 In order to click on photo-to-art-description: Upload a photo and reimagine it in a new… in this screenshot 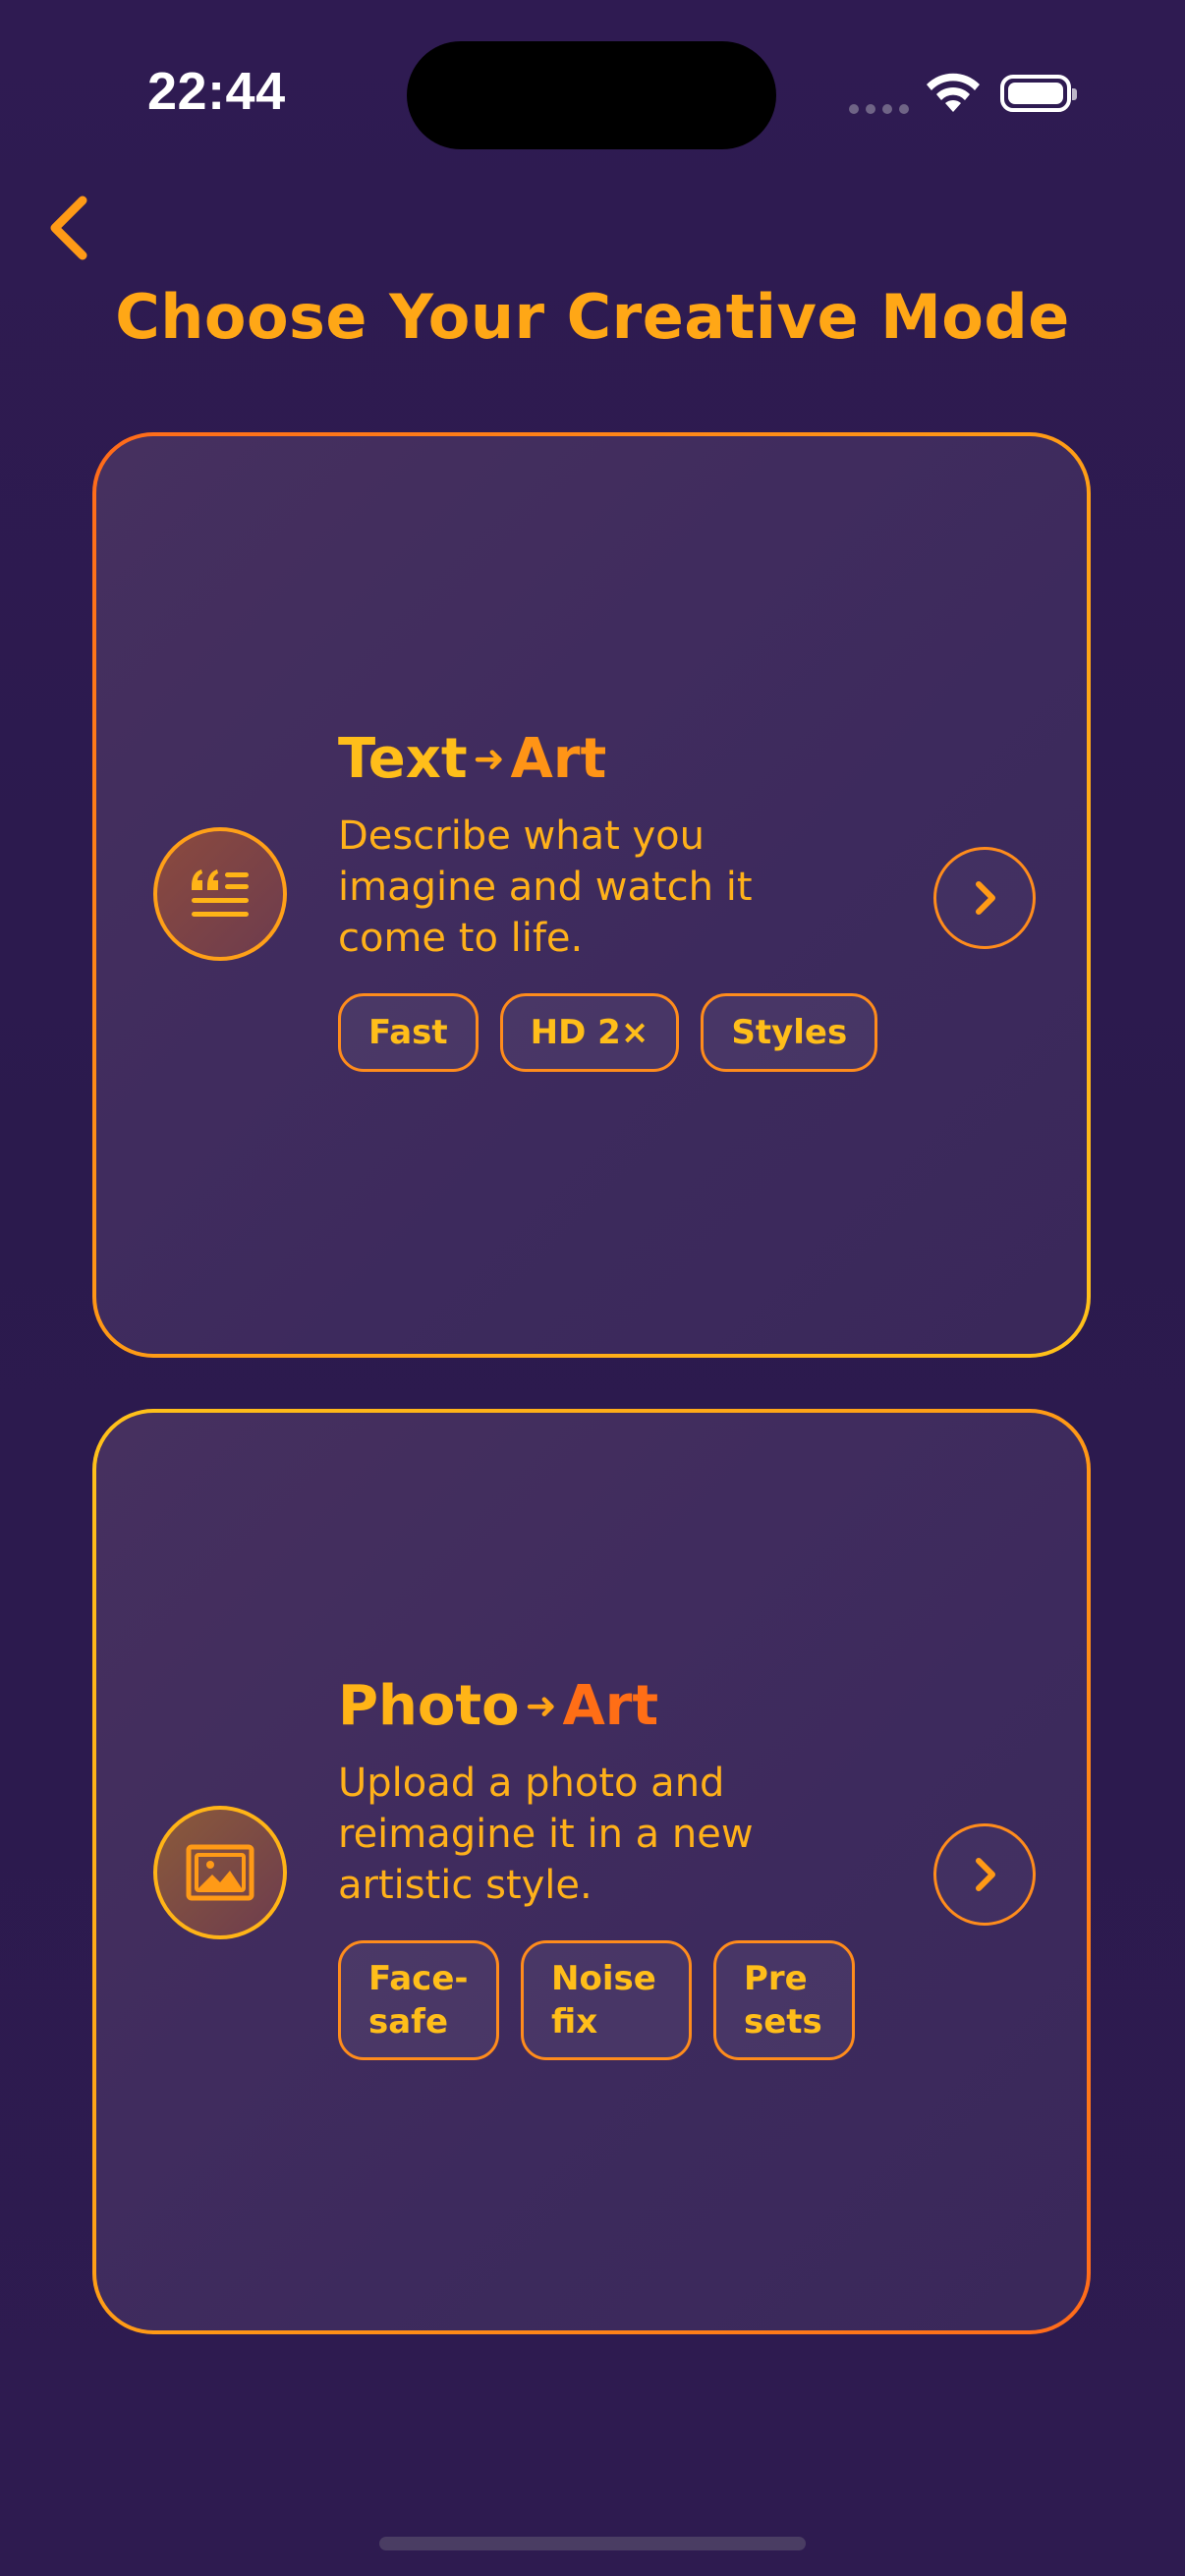, I will do `click(546, 1834)`.